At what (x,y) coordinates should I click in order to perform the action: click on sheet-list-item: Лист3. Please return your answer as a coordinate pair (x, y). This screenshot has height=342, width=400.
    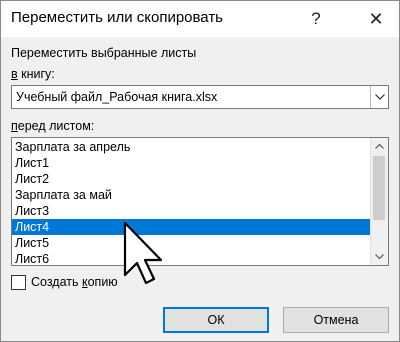
    Looking at the image, I should click on (191, 211).